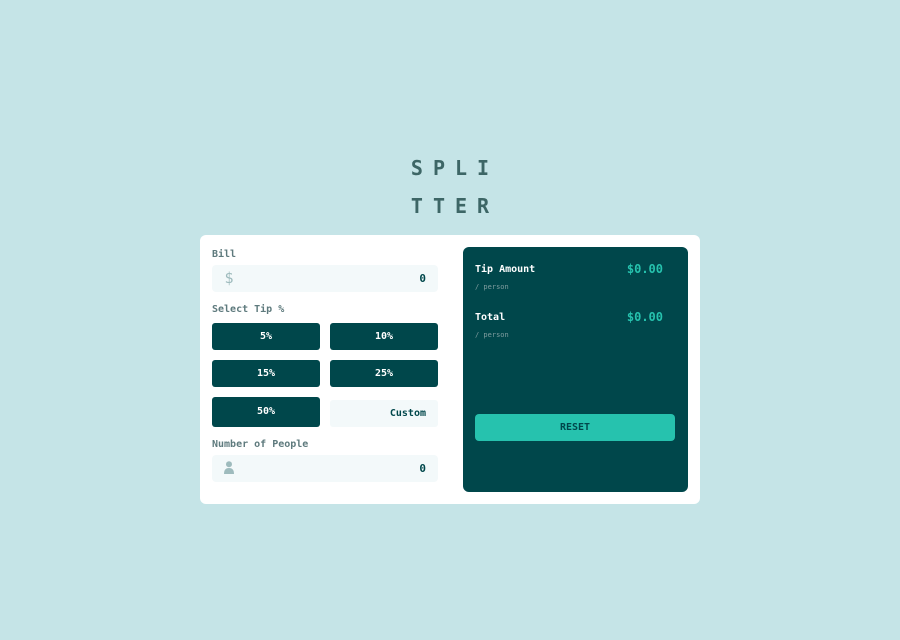 The image size is (900, 640). Describe the element at coordinates (422, 278) in the screenshot. I see `bill-value: 0` at that location.